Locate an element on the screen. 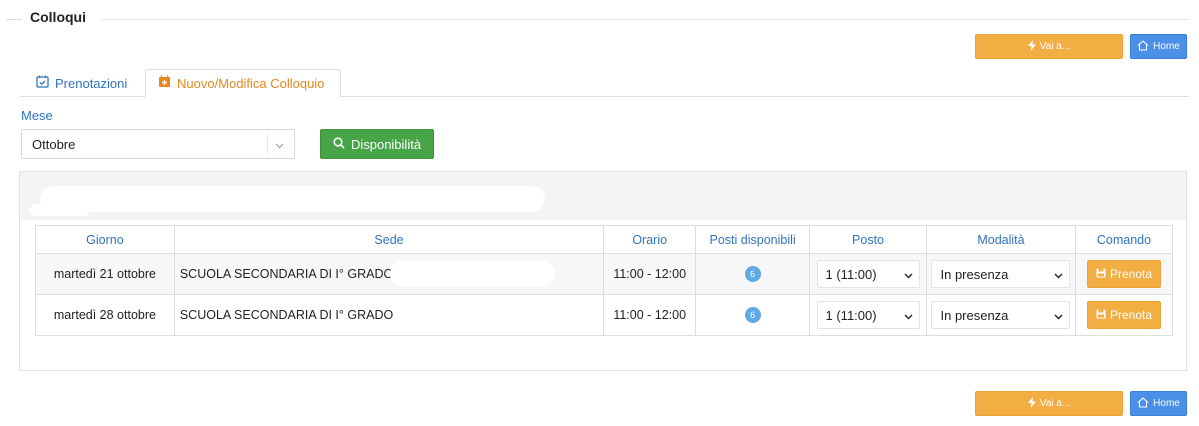 This screenshot has width=1199, height=426. tab-prenotazioni: Prenotazioni is located at coordinates (81, 83).